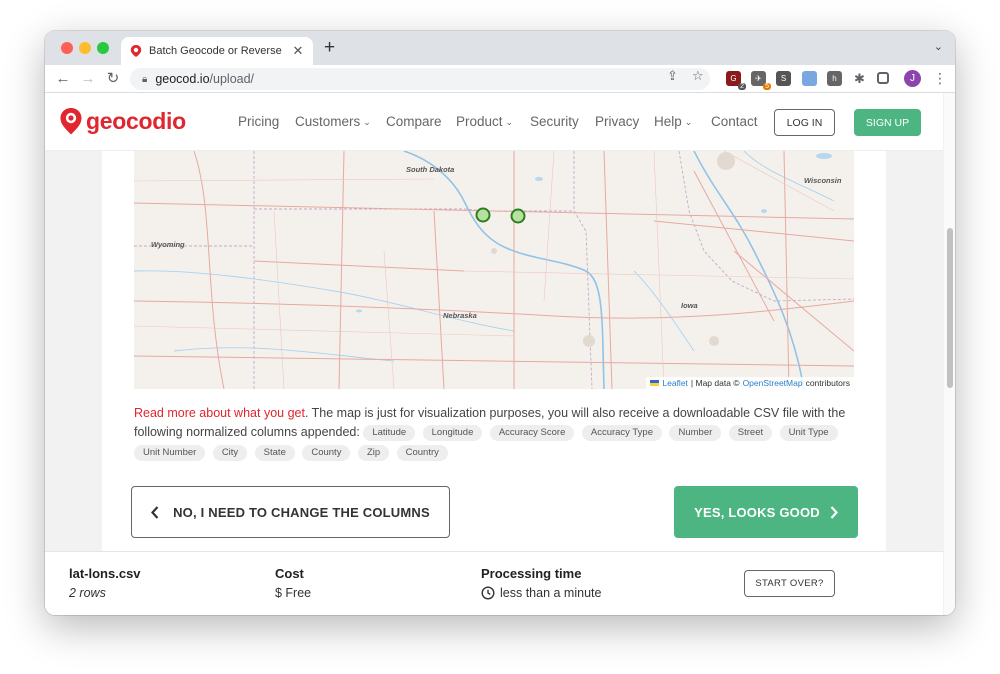  I want to click on nav-privacy: Privacy, so click(617, 121).